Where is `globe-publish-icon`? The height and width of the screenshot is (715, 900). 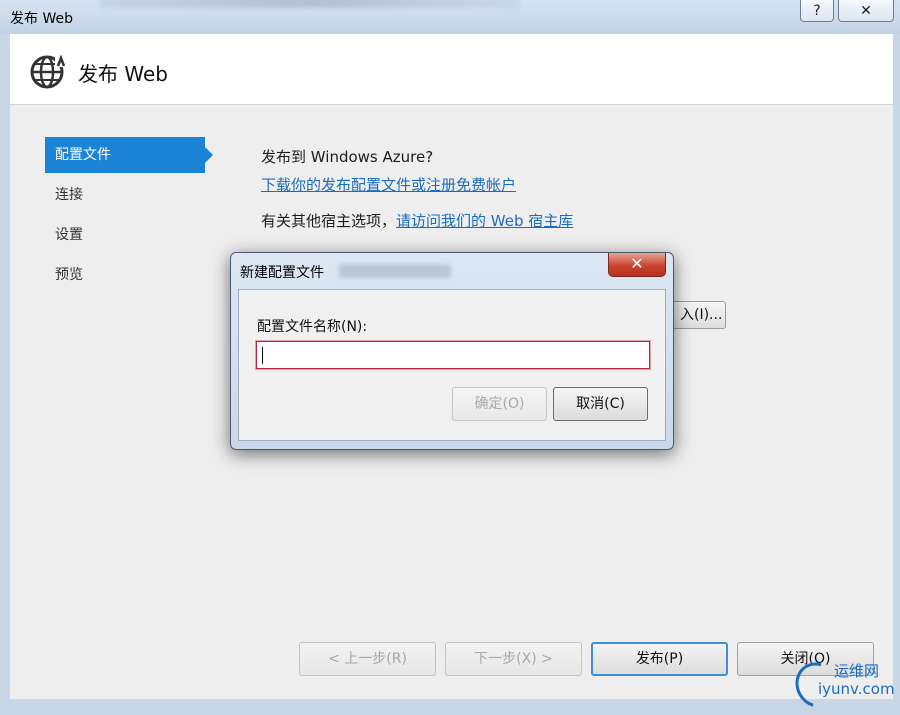 globe-publish-icon is located at coordinates (48, 71).